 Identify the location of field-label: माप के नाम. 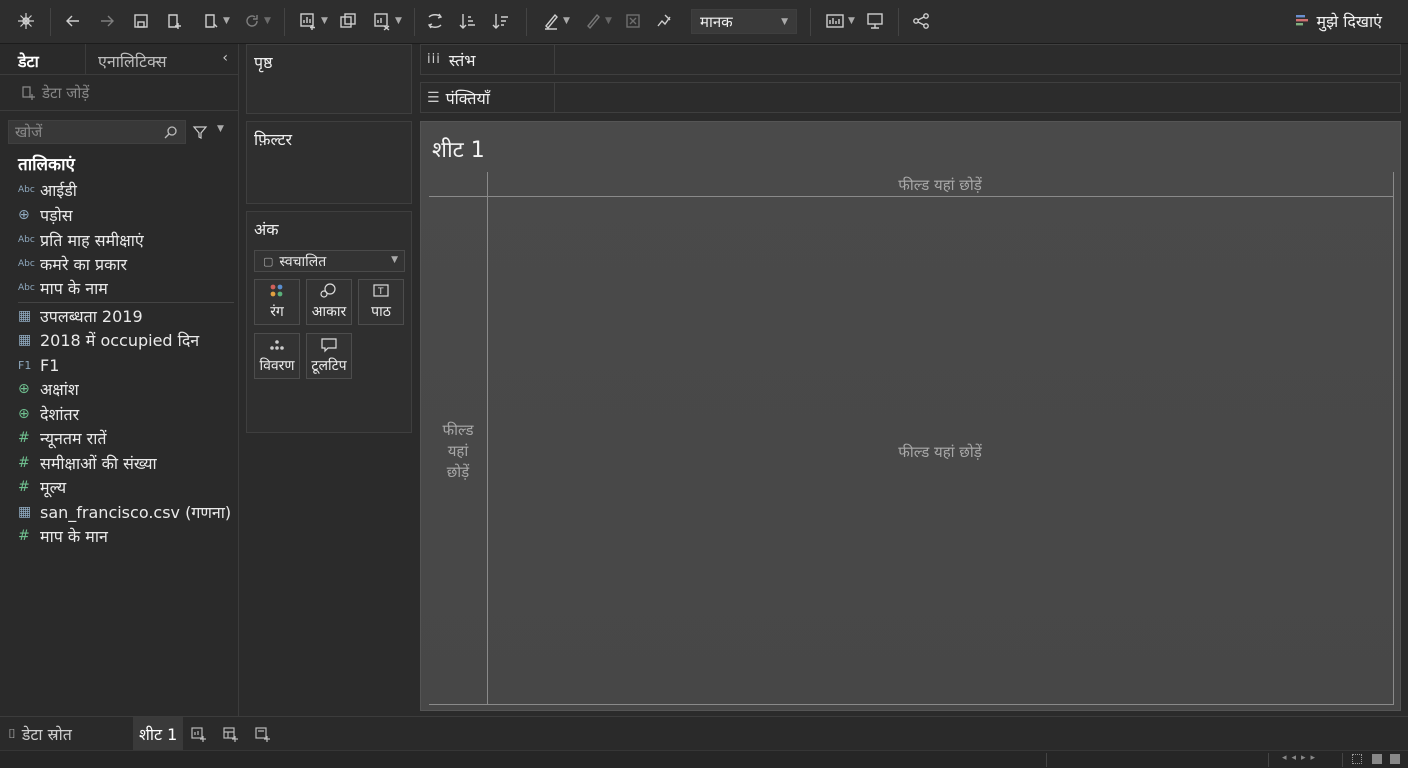
(74, 288).